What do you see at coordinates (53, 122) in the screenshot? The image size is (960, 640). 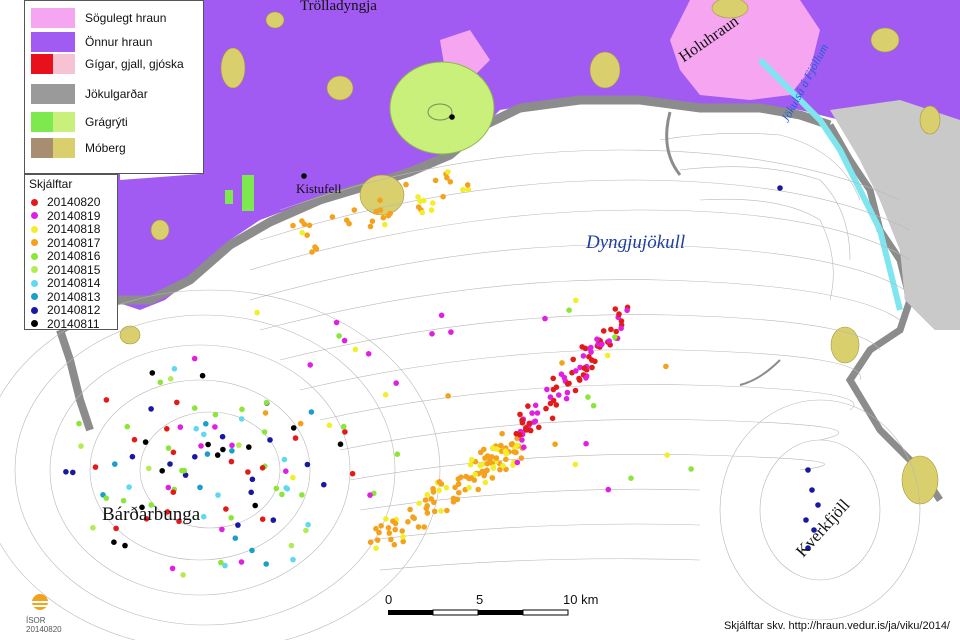 I see `legend-swatch` at bounding box center [53, 122].